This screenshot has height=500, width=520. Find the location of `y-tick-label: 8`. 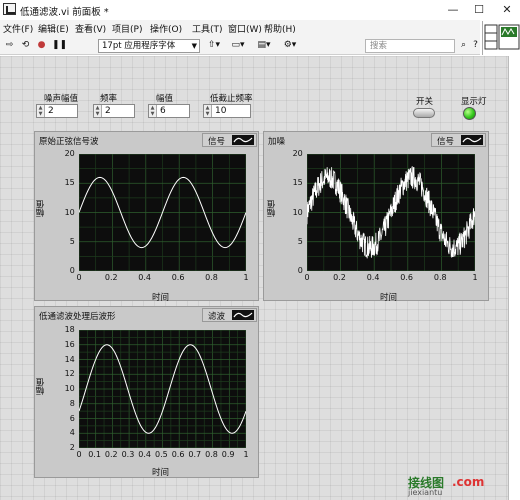

y-tick-label: 8 is located at coordinates (72, 403).